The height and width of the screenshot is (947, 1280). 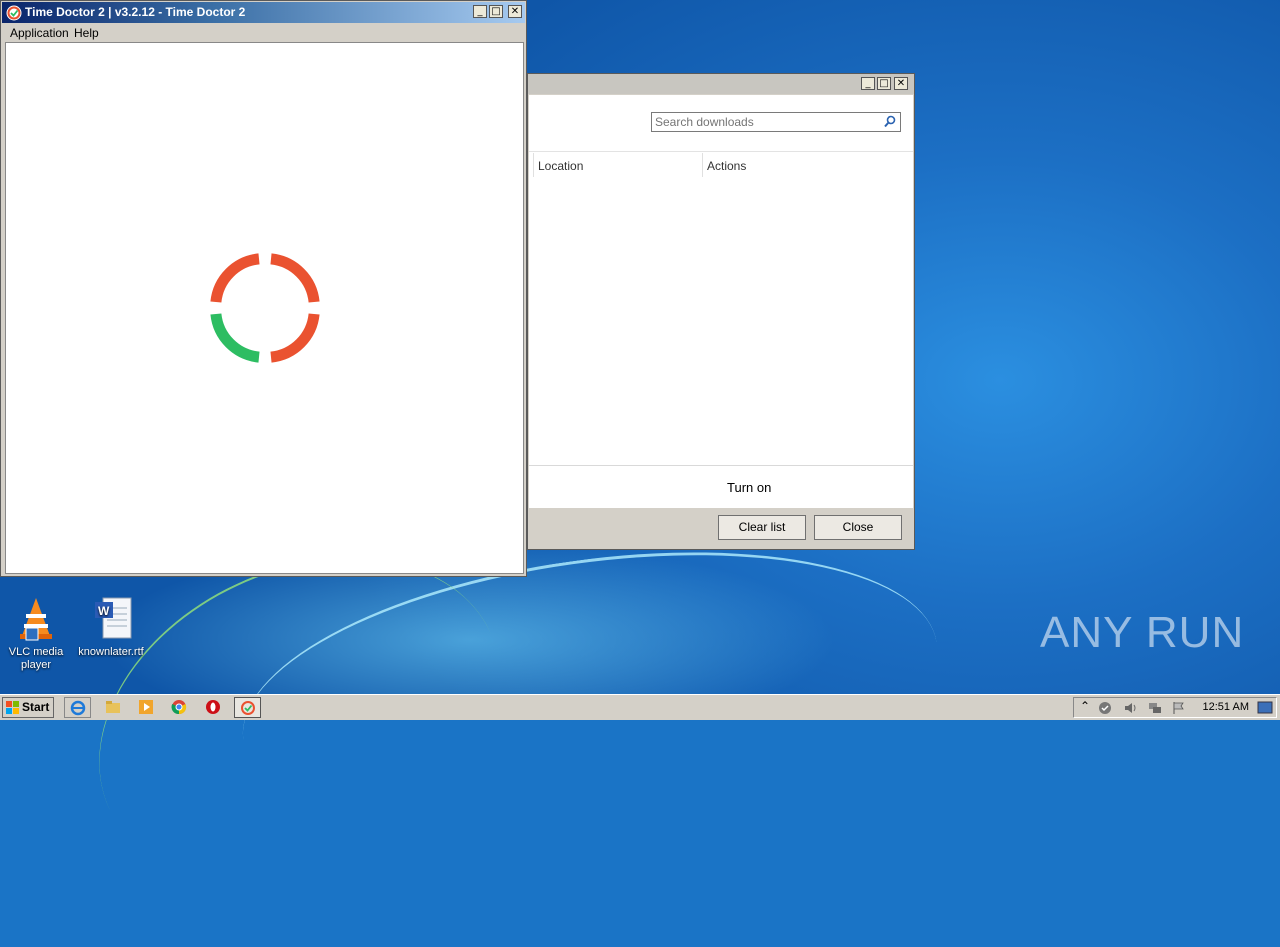 I want to click on media-player-icon, so click(x=146, y=707).